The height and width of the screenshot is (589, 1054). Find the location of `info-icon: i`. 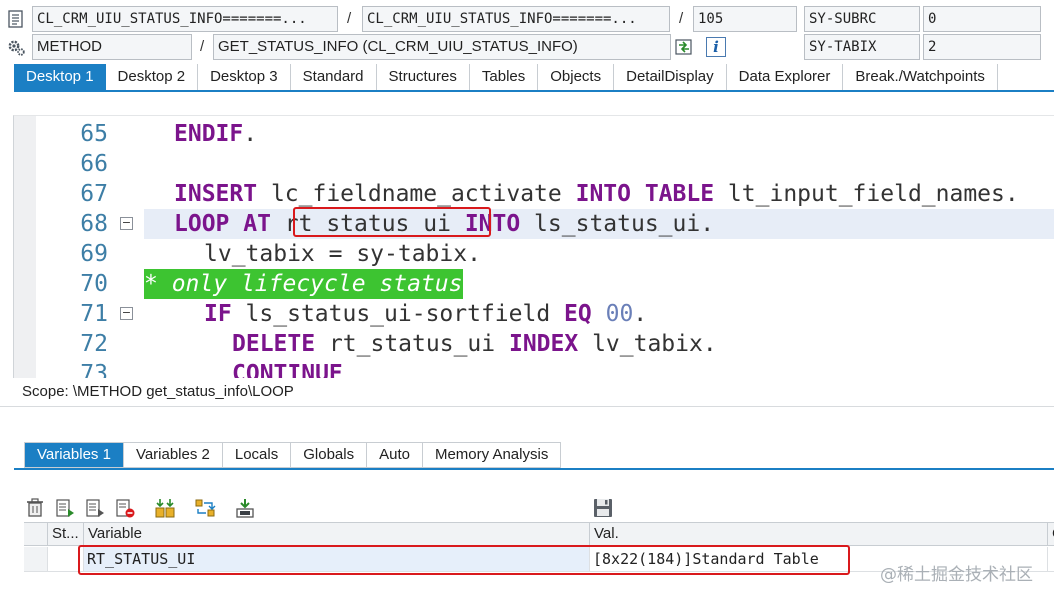

info-icon: i is located at coordinates (716, 47).